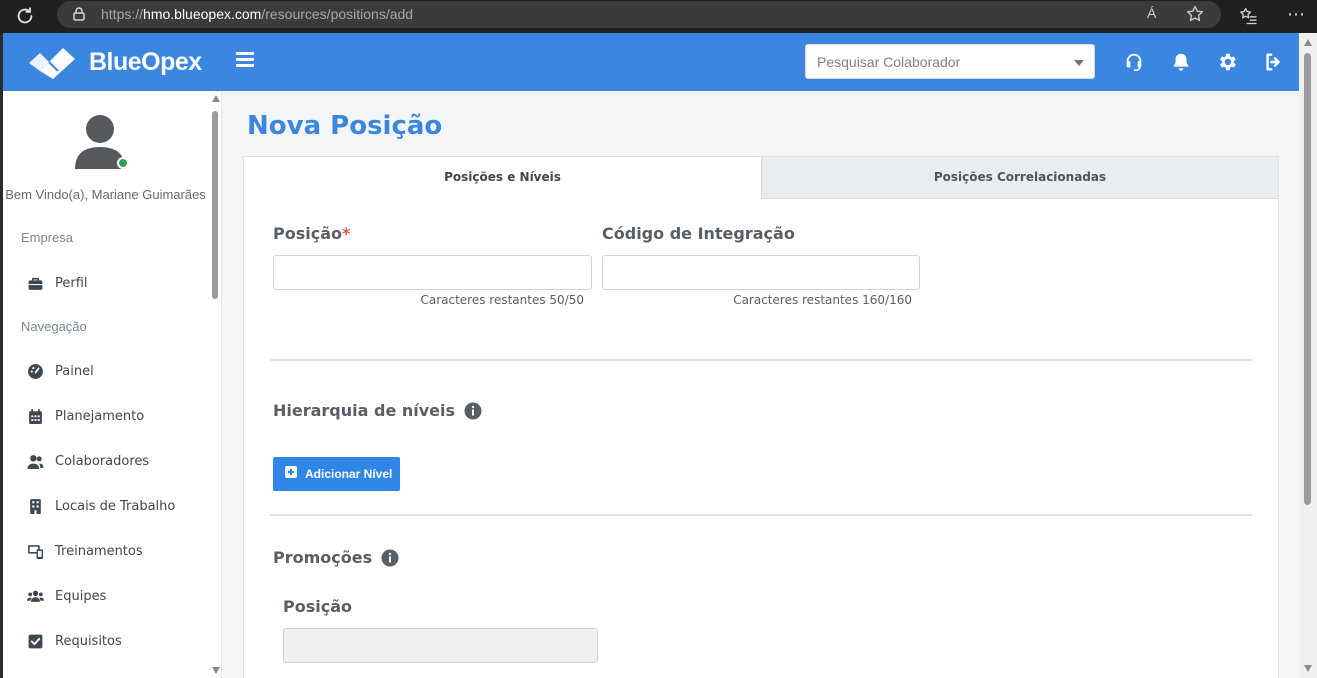  I want to click on top-navbar: BlueOpex Pesquisar Colaborador, so click(651, 62).